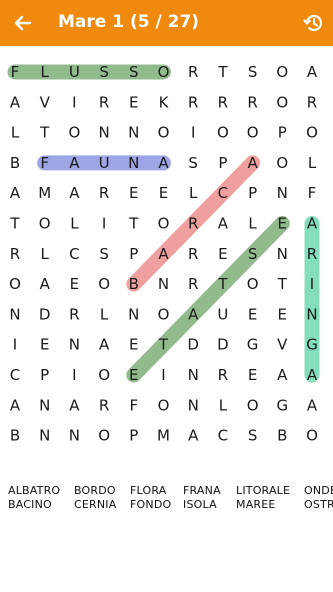 The height and width of the screenshot is (592, 333). Describe the element at coordinates (164, 102) in the screenshot. I see `grid-letter: K` at that location.